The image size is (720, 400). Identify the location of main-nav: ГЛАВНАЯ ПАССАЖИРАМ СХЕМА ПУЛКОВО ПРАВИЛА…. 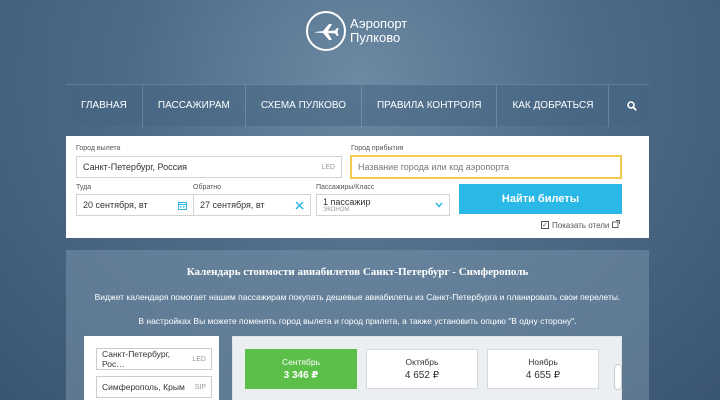
(357, 105).